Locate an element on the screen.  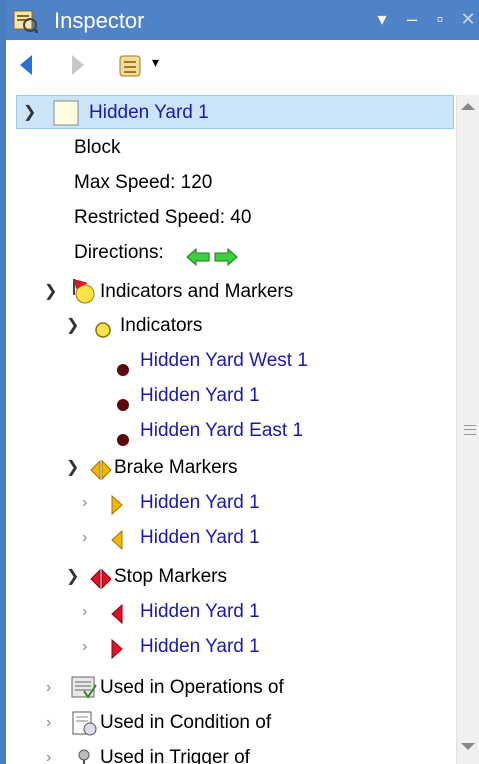
indicator-item-label: Hidden Yard East 1 is located at coordinates (221, 431).